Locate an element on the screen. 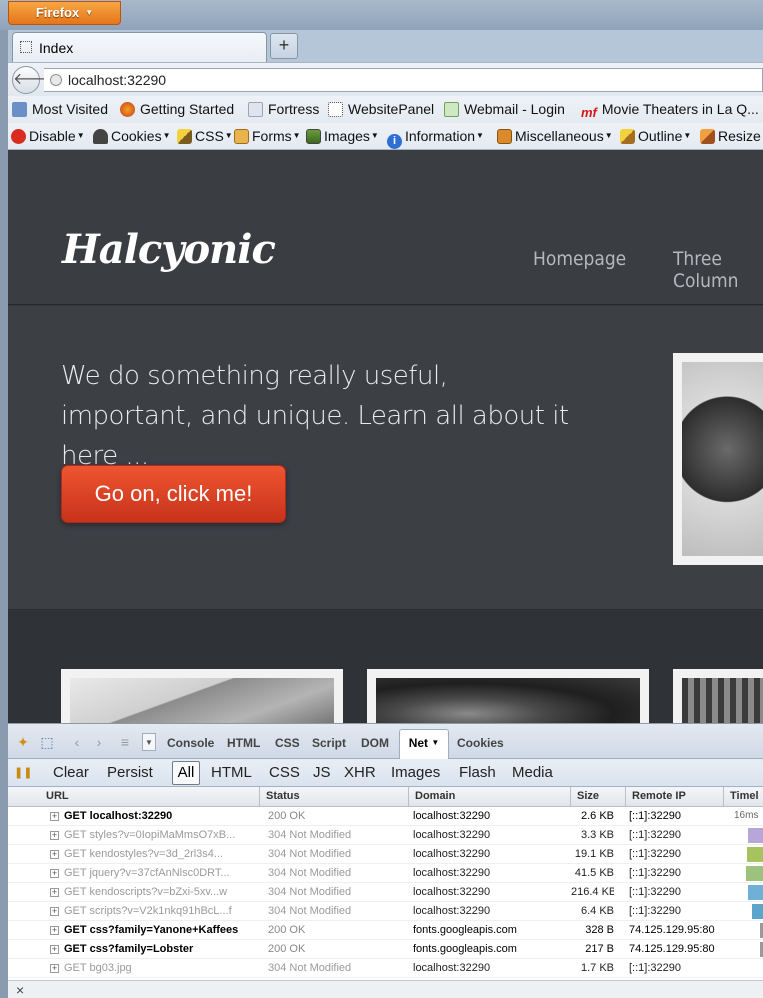 The image size is (763, 998). list-icon: ≡ is located at coordinates (125, 742).